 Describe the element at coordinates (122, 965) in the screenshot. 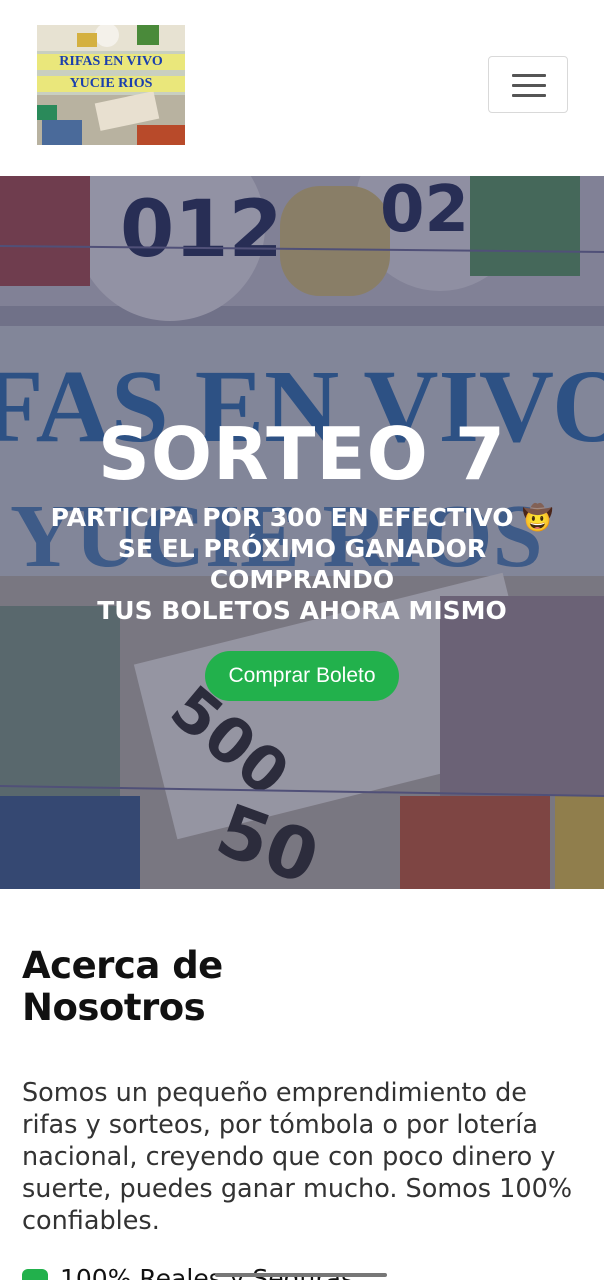

I see `about-heading-line: Acerca de` at that location.